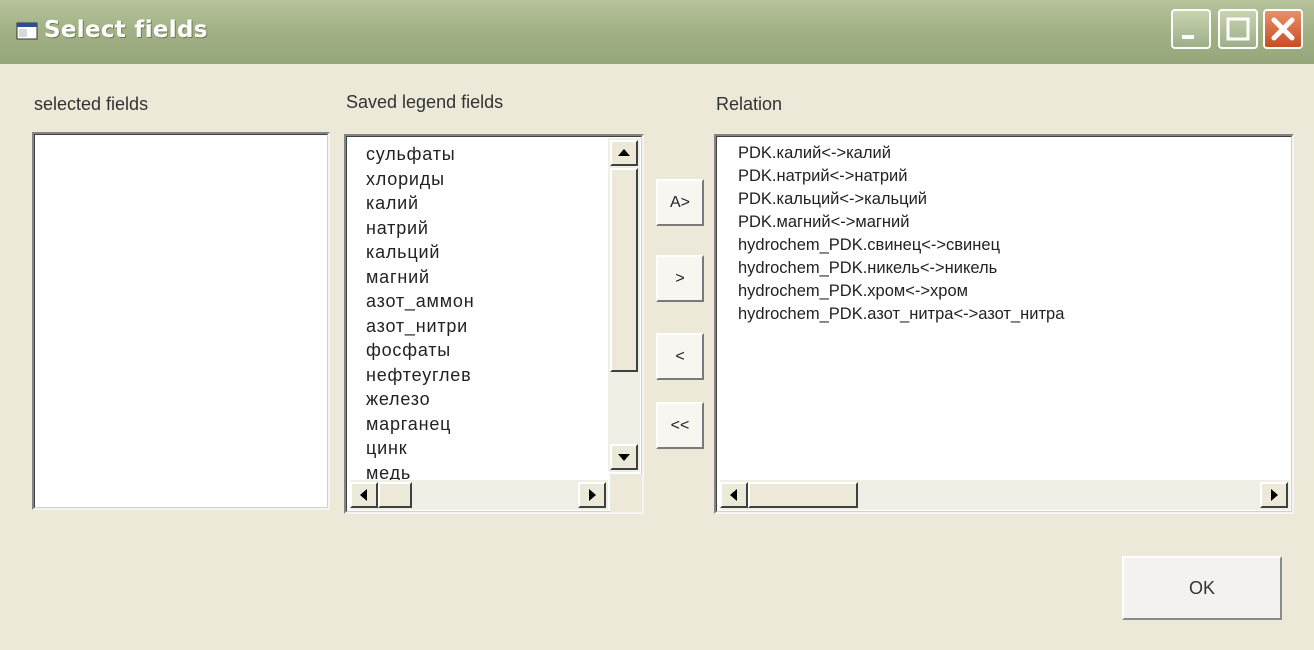 The height and width of the screenshot is (650, 1314). I want to click on saved-list-horizontal-scrollbar, so click(479, 495).